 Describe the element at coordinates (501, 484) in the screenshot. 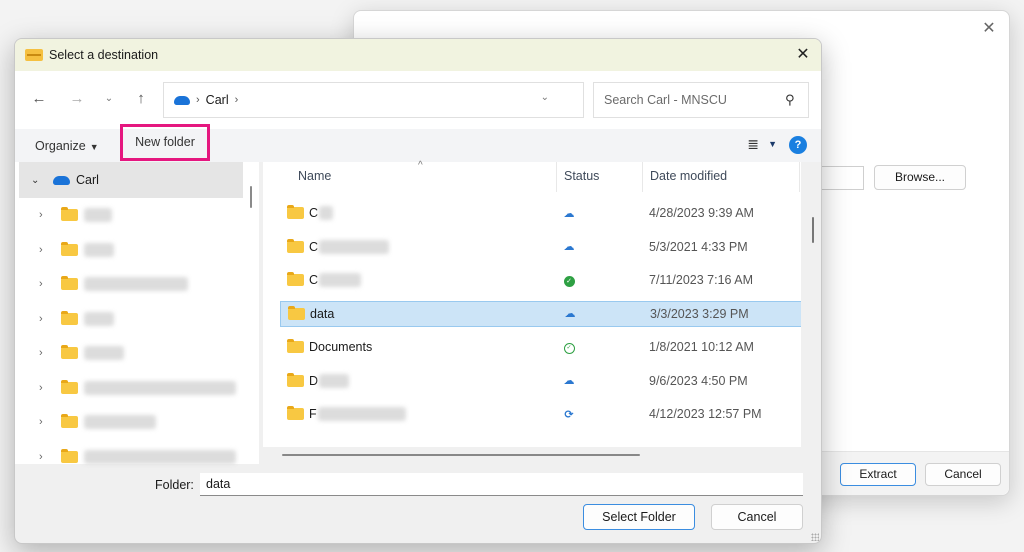

I see `folder-name-input` at that location.